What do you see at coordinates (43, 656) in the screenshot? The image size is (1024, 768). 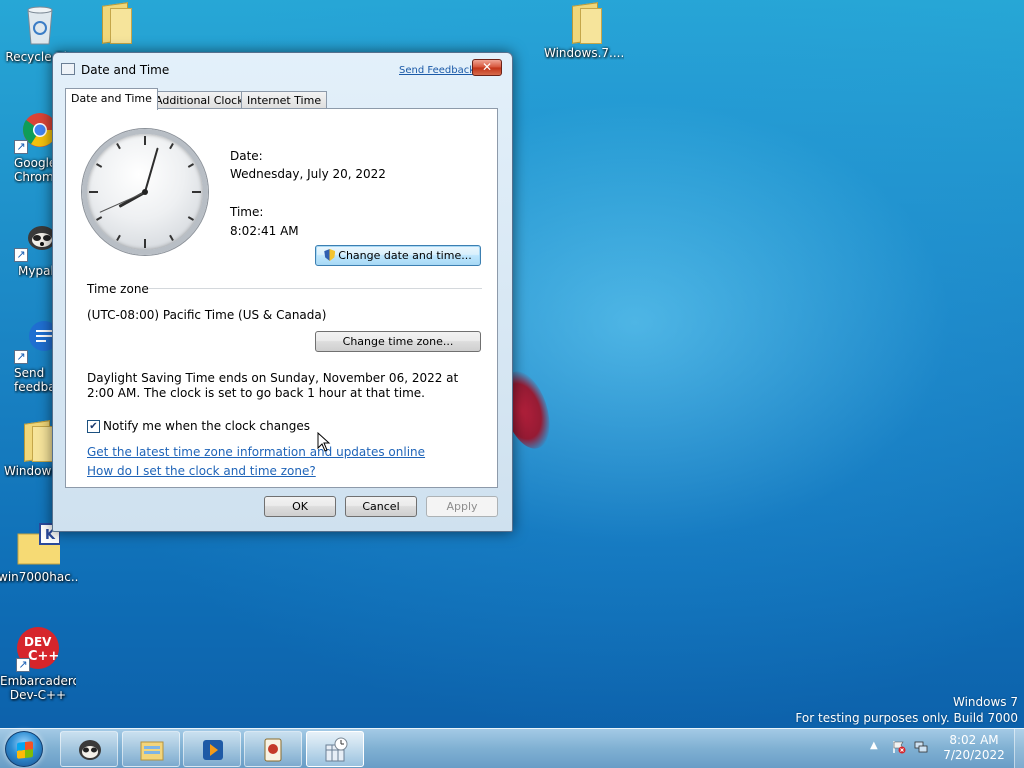 I see `svg-text: C++` at bounding box center [43, 656].